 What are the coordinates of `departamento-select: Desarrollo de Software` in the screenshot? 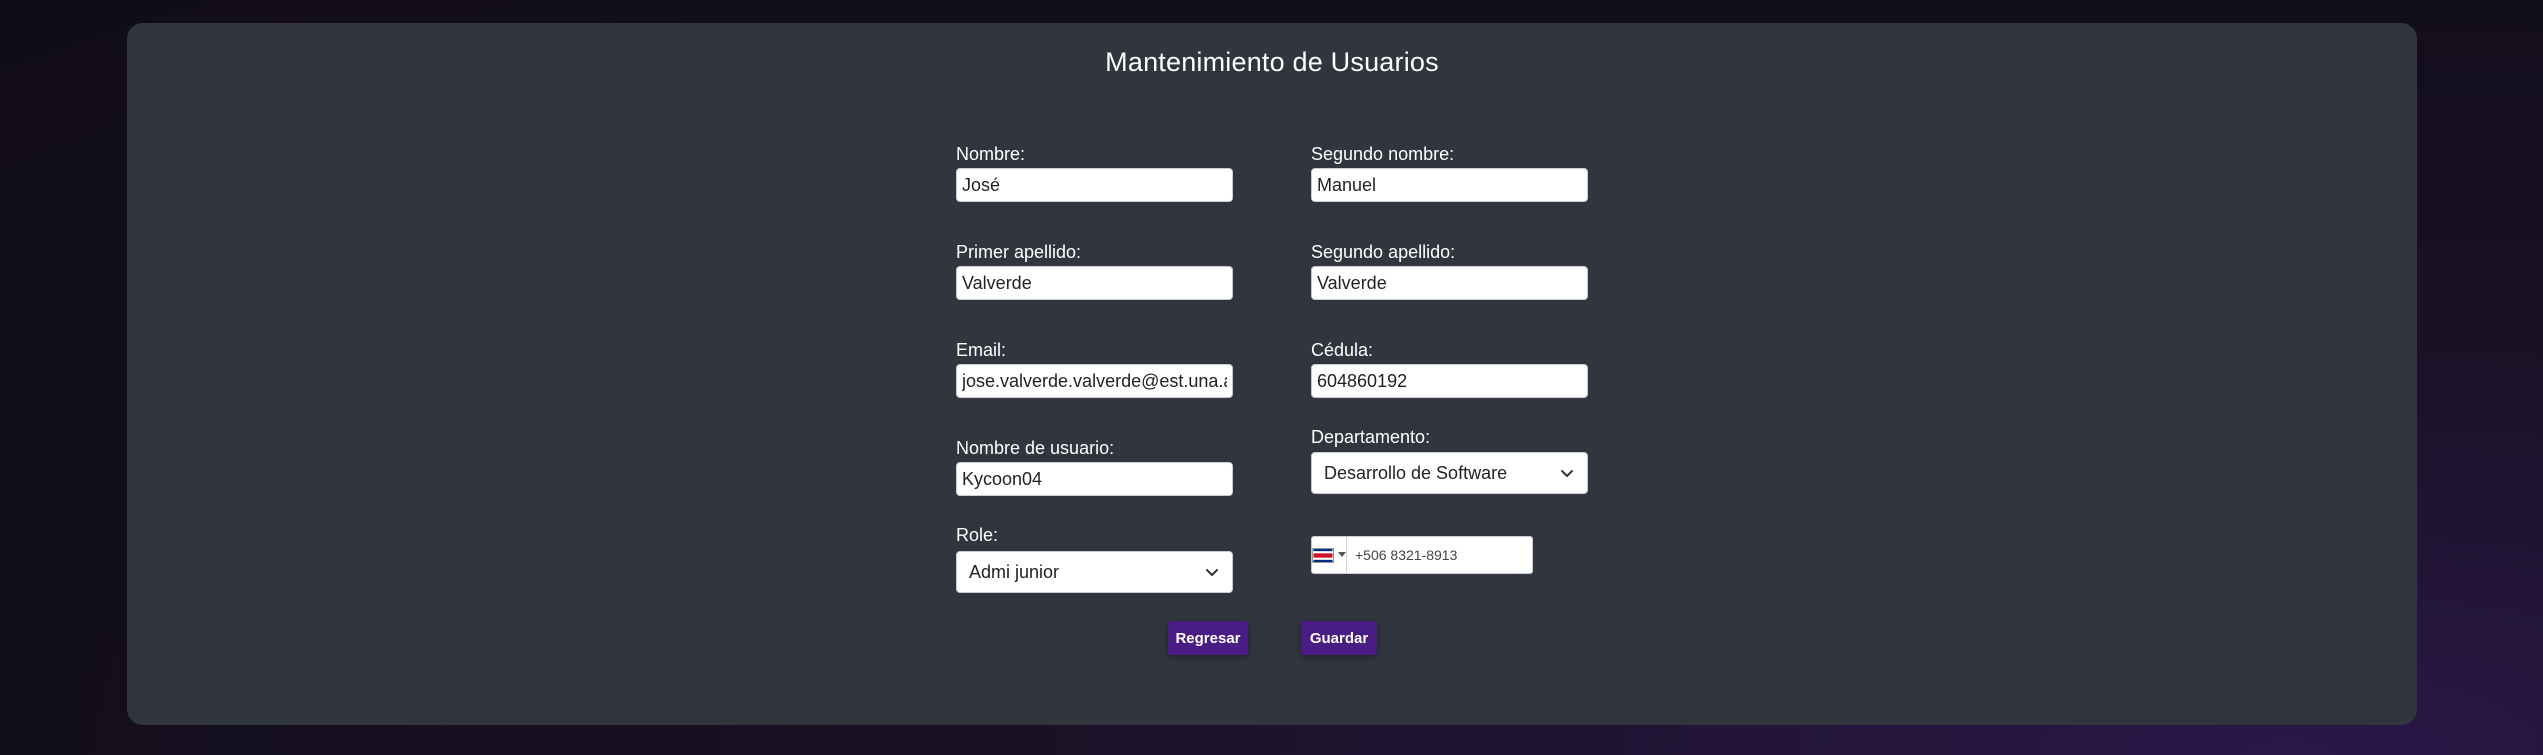 It's located at (1449, 473).